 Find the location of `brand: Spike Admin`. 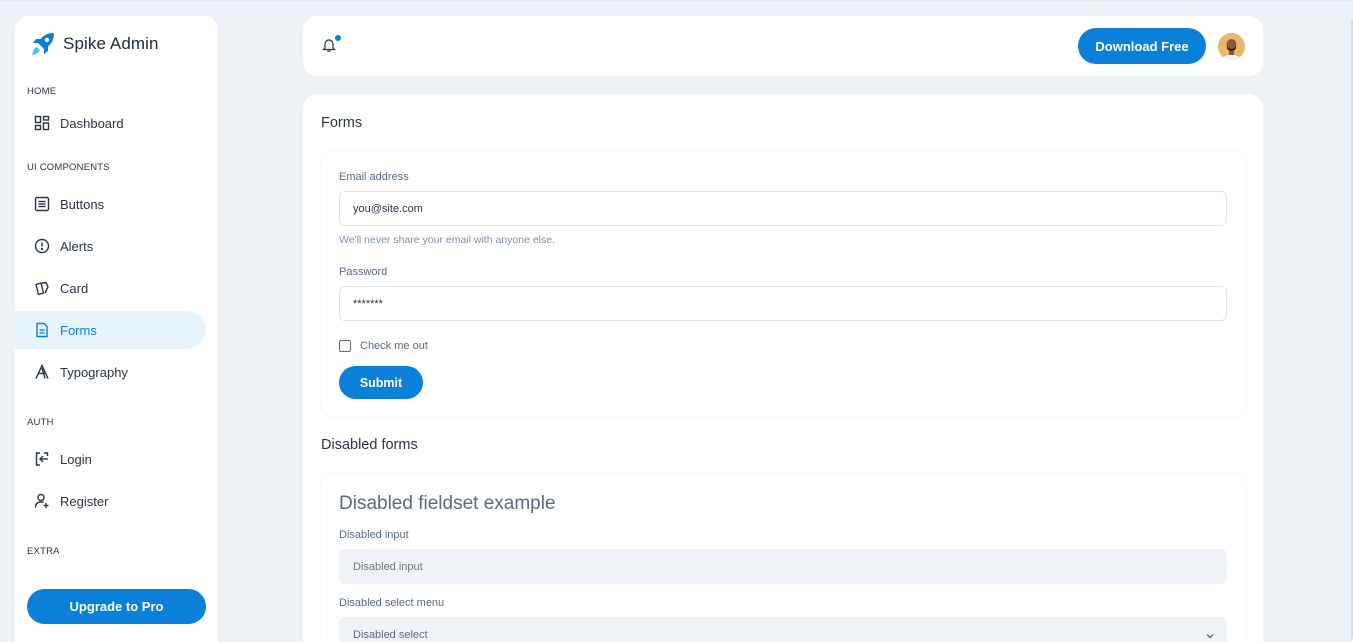

brand: Spike Admin is located at coordinates (94, 44).